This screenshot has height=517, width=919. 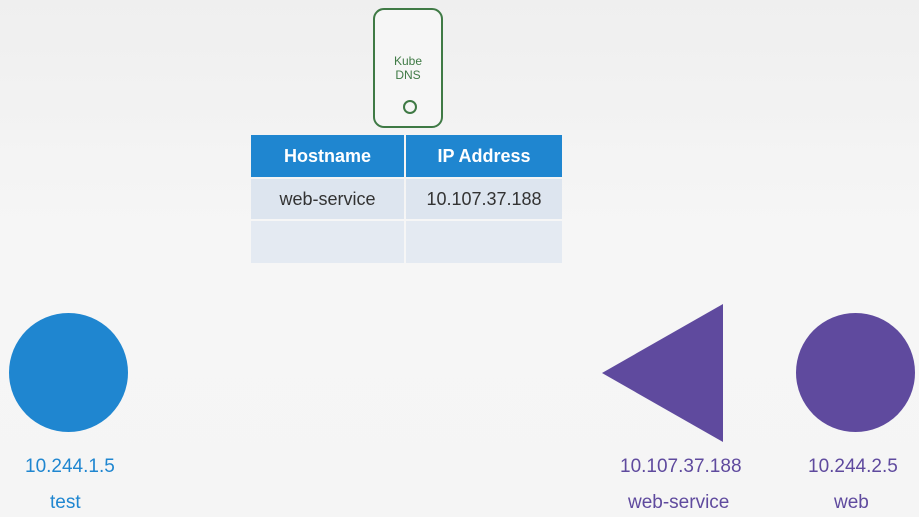 I want to click on web-service-ip: 10.107.37.188, so click(x=681, y=466).